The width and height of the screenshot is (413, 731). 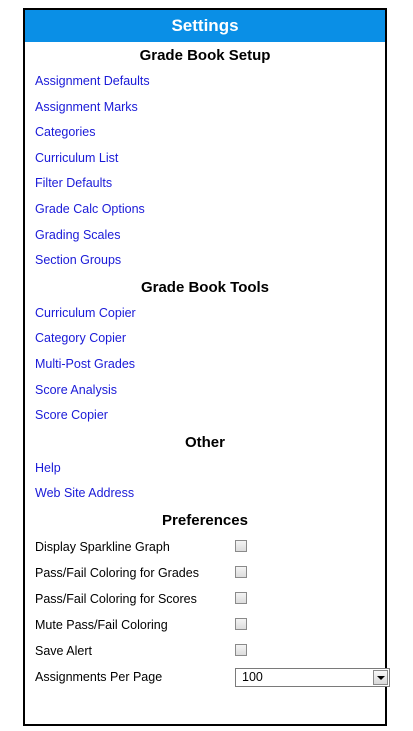 What do you see at coordinates (63, 650) in the screenshot?
I see `pref-label: Save Alert` at bounding box center [63, 650].